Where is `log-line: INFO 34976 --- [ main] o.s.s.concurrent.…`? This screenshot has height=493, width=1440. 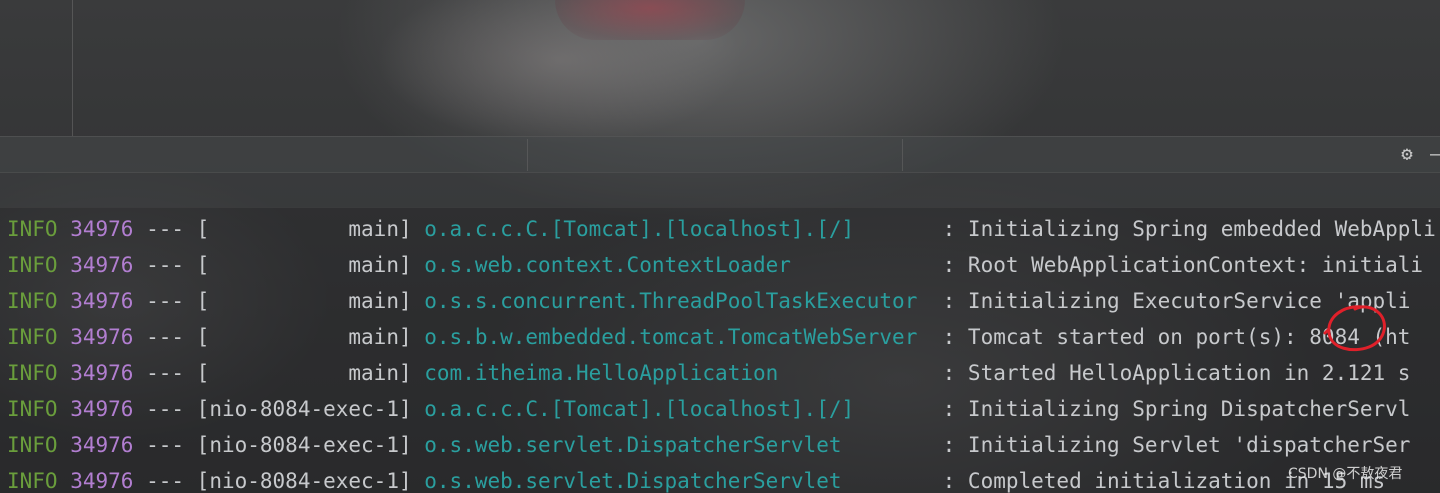
log-line: INFO 34976 --- [ main] o.s.s.concurrent.… is located at coordinates (708, 301).